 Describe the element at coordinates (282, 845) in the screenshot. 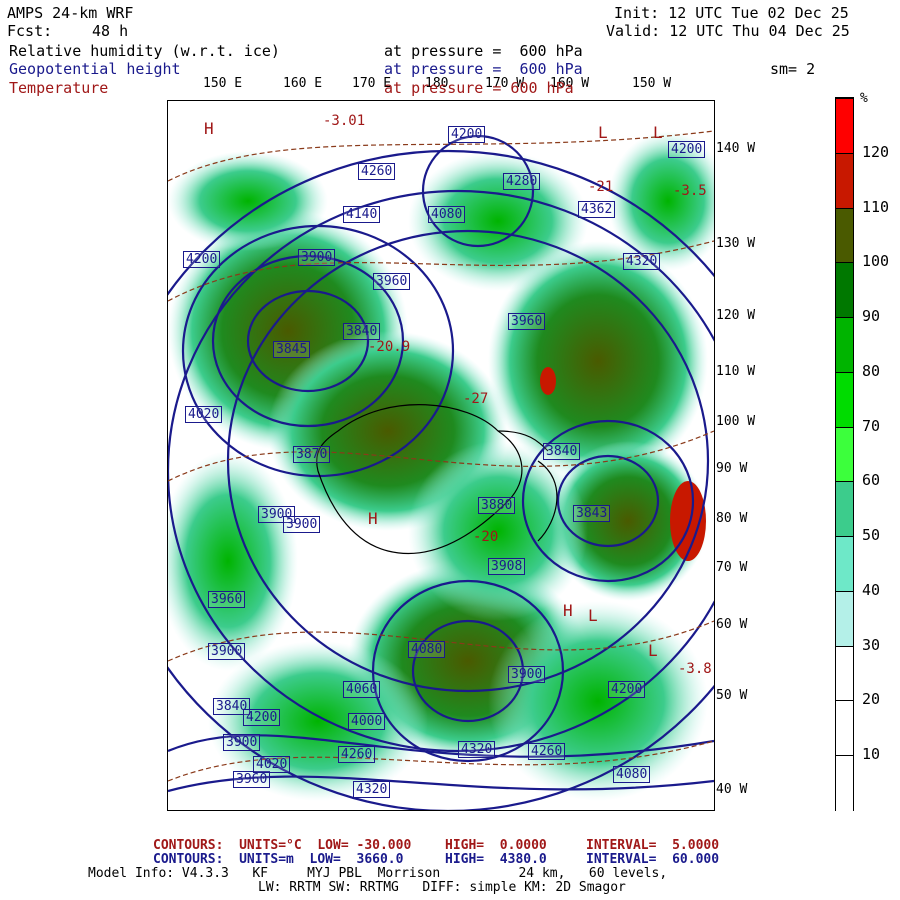

I see `temp-contour-info: CONTOURS: UNITS=°C LOW= -30.000` at that location.